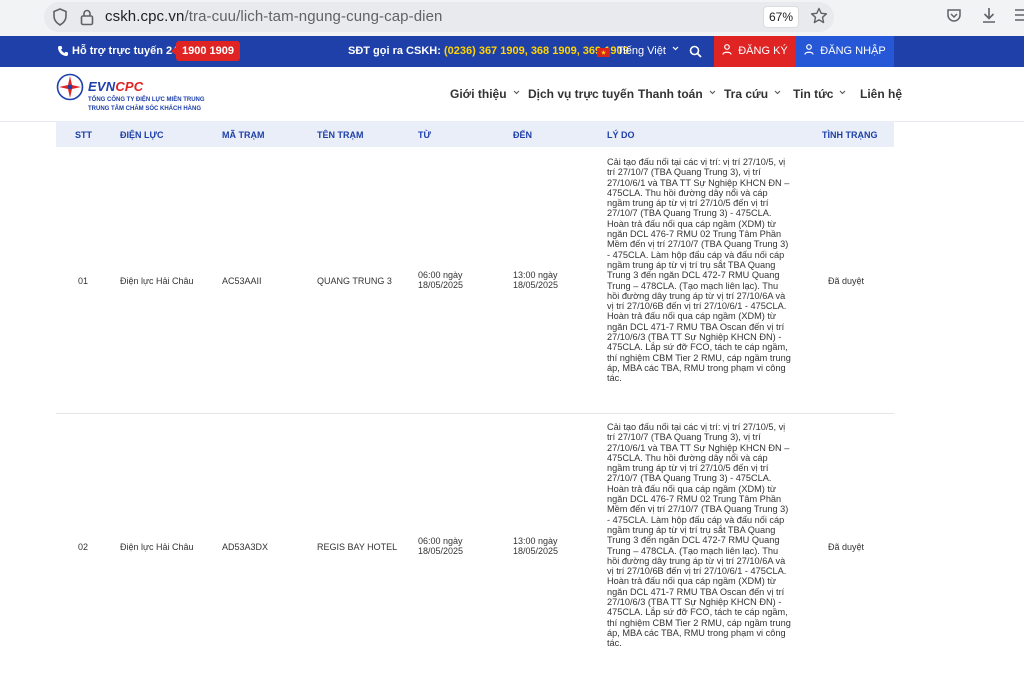 Image resolution: width=1024 pixels, height=678 pixels. I want to click on register-label: ĐĂNG KÝ, so click(763, 51).